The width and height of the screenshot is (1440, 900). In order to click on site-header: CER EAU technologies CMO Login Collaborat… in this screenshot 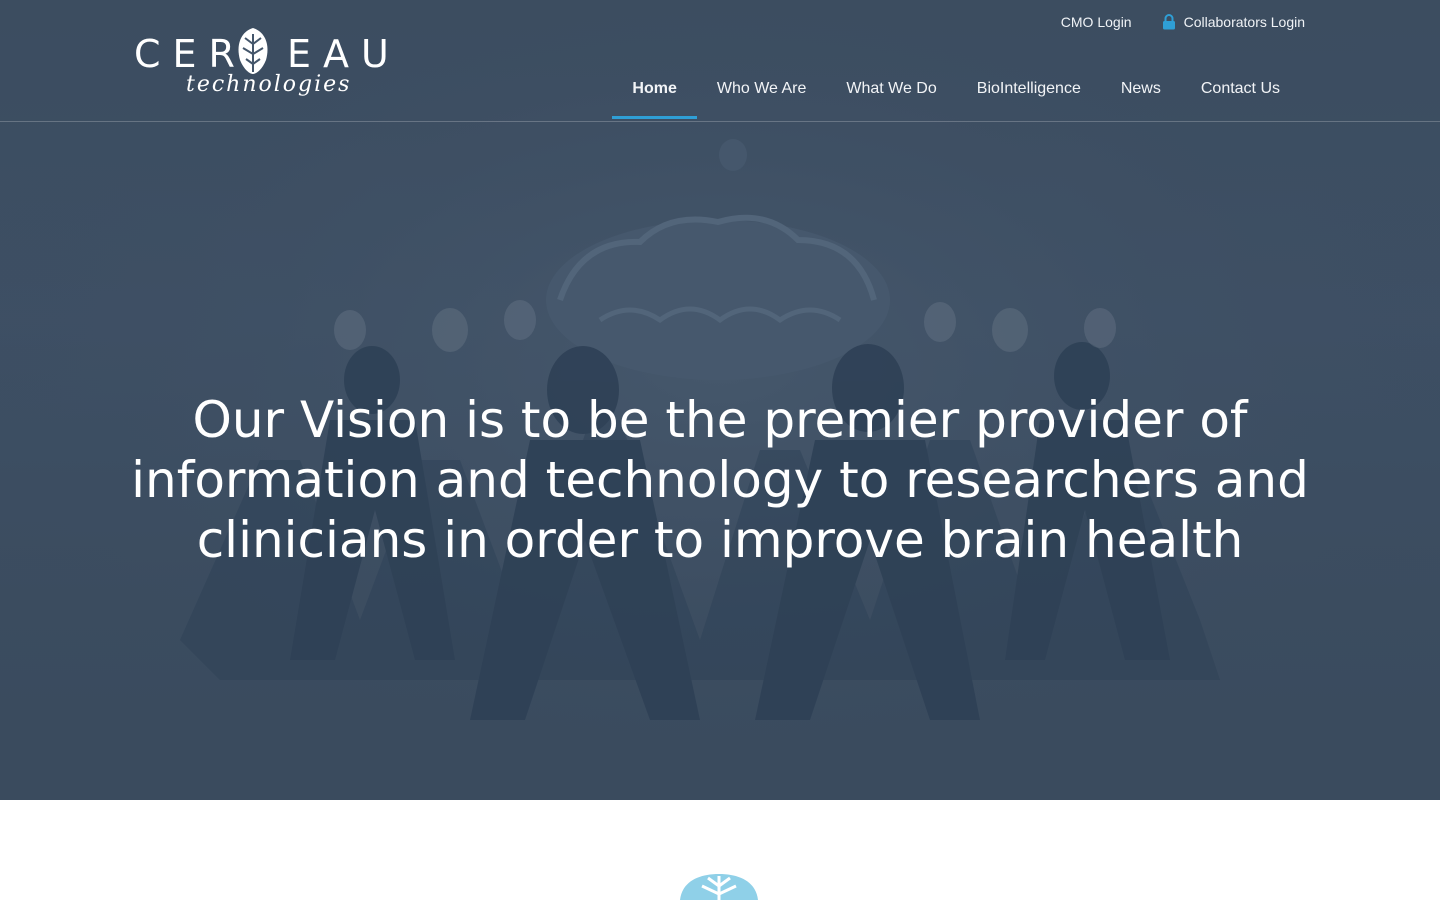, I will do `click(720, 61)`.